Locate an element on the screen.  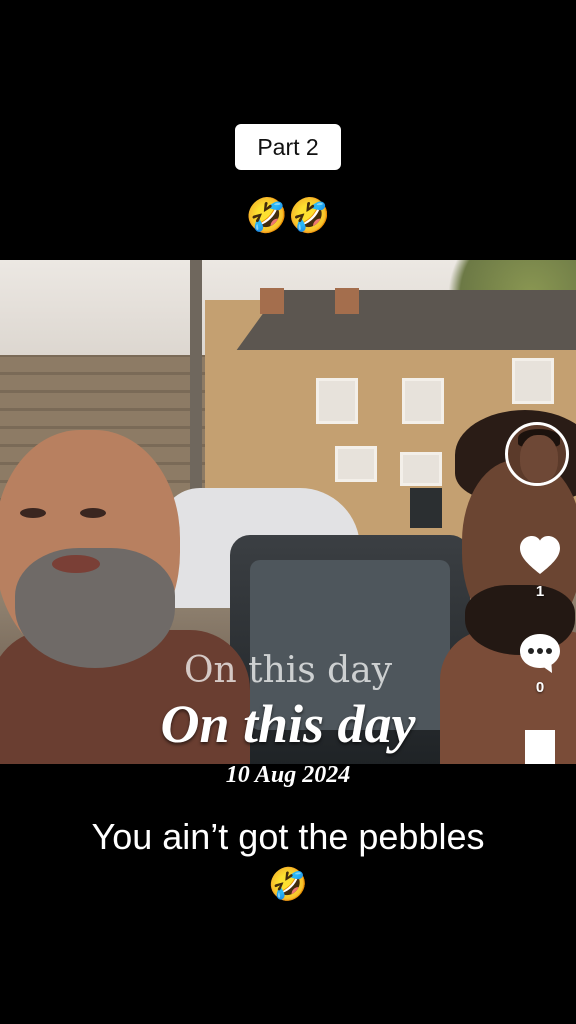
video-bin is located at coordinates (426, 508).